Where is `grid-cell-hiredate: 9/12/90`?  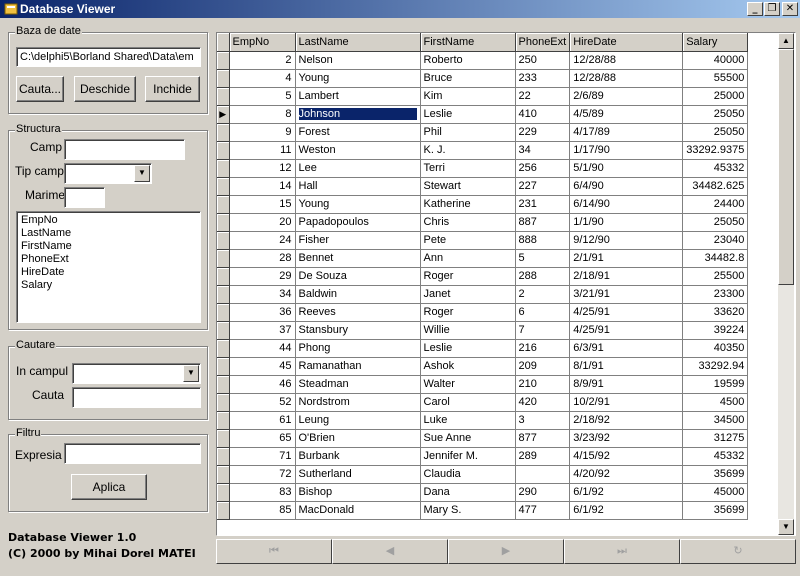 grid-cell-hiredate: 9/12/90 is located at coordinates (626, 240).